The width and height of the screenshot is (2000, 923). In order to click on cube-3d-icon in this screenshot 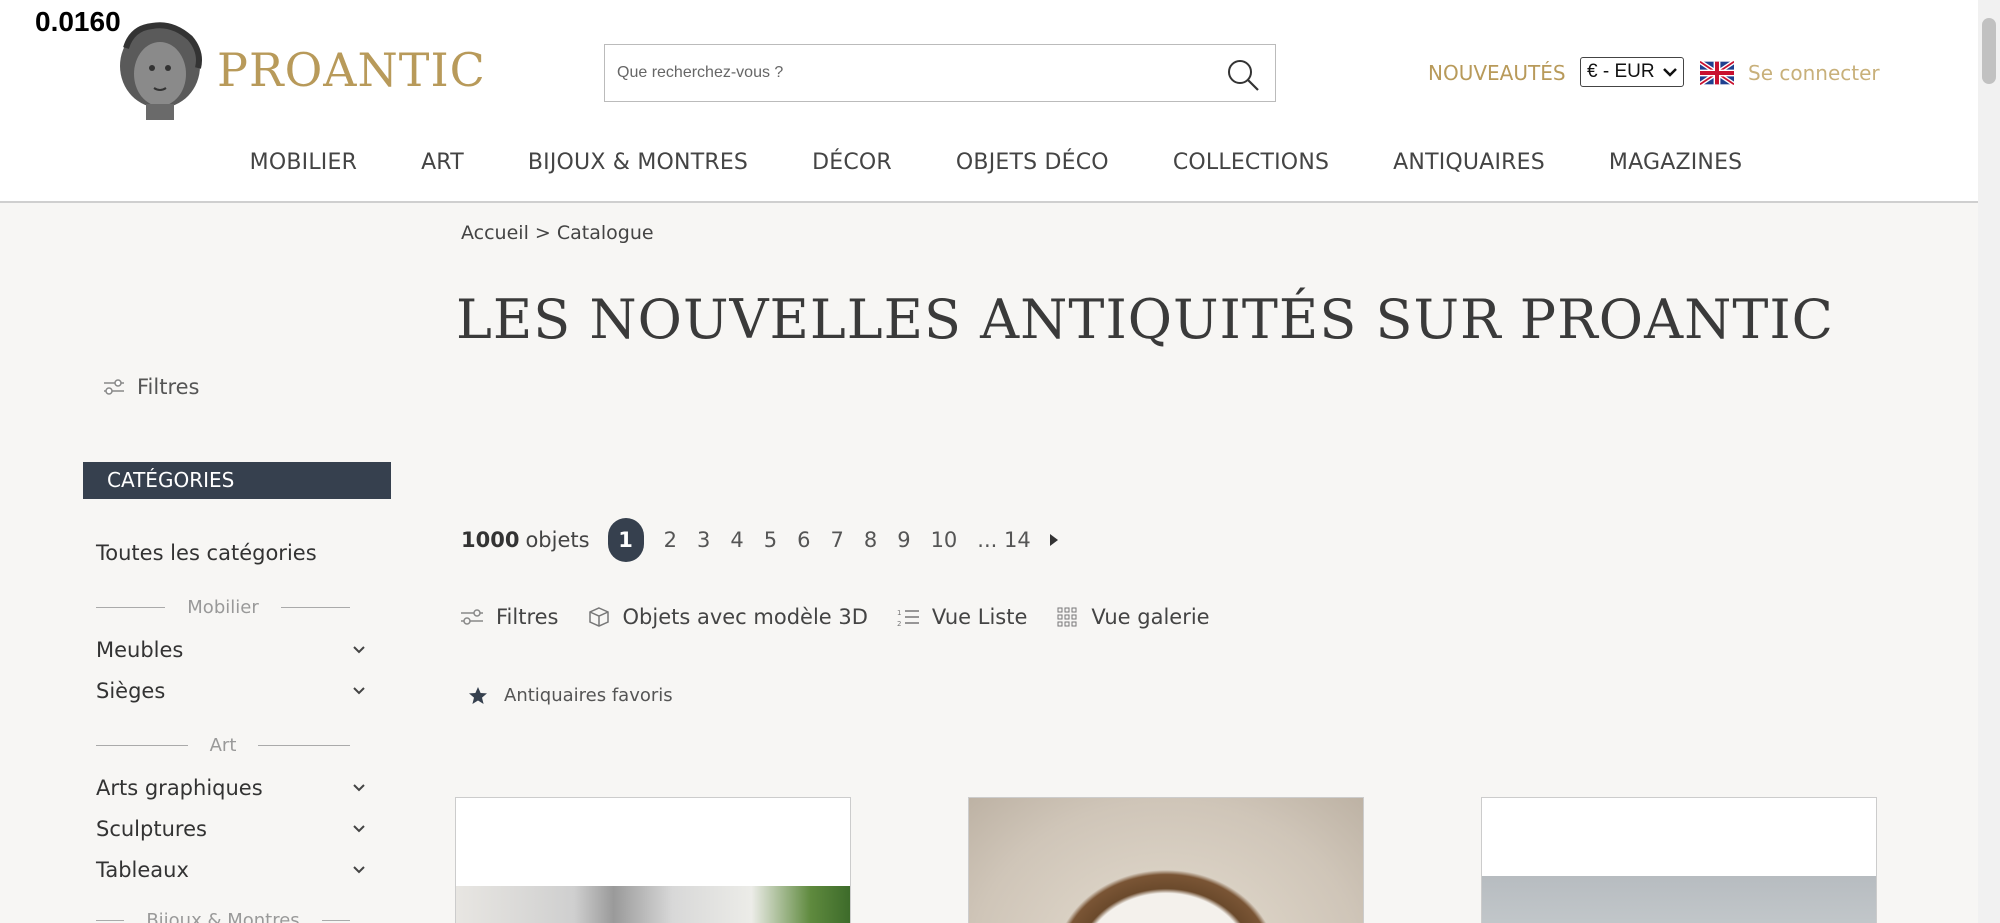, I will do `click(598, 617)`.